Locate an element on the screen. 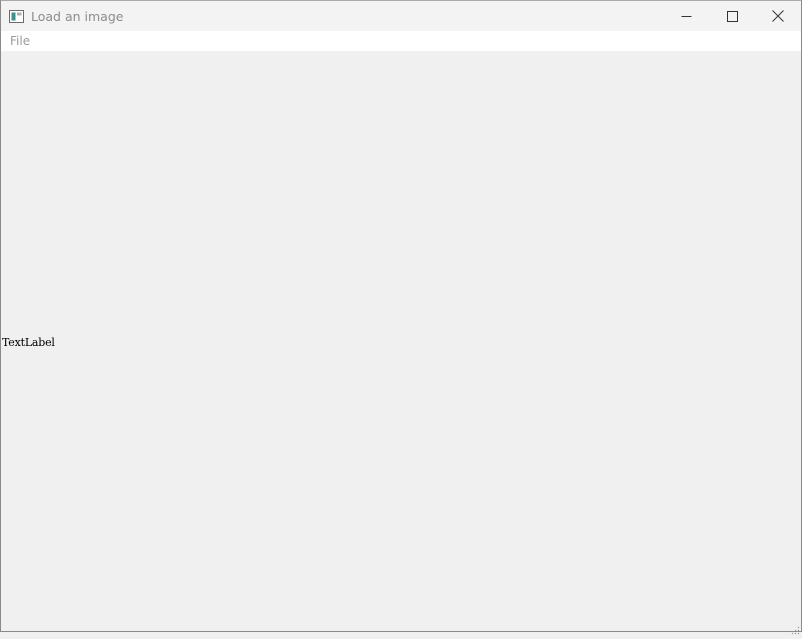 The height and width of the screenshot is (639, 802). maximize-icon is located at coordinates (732, 16).